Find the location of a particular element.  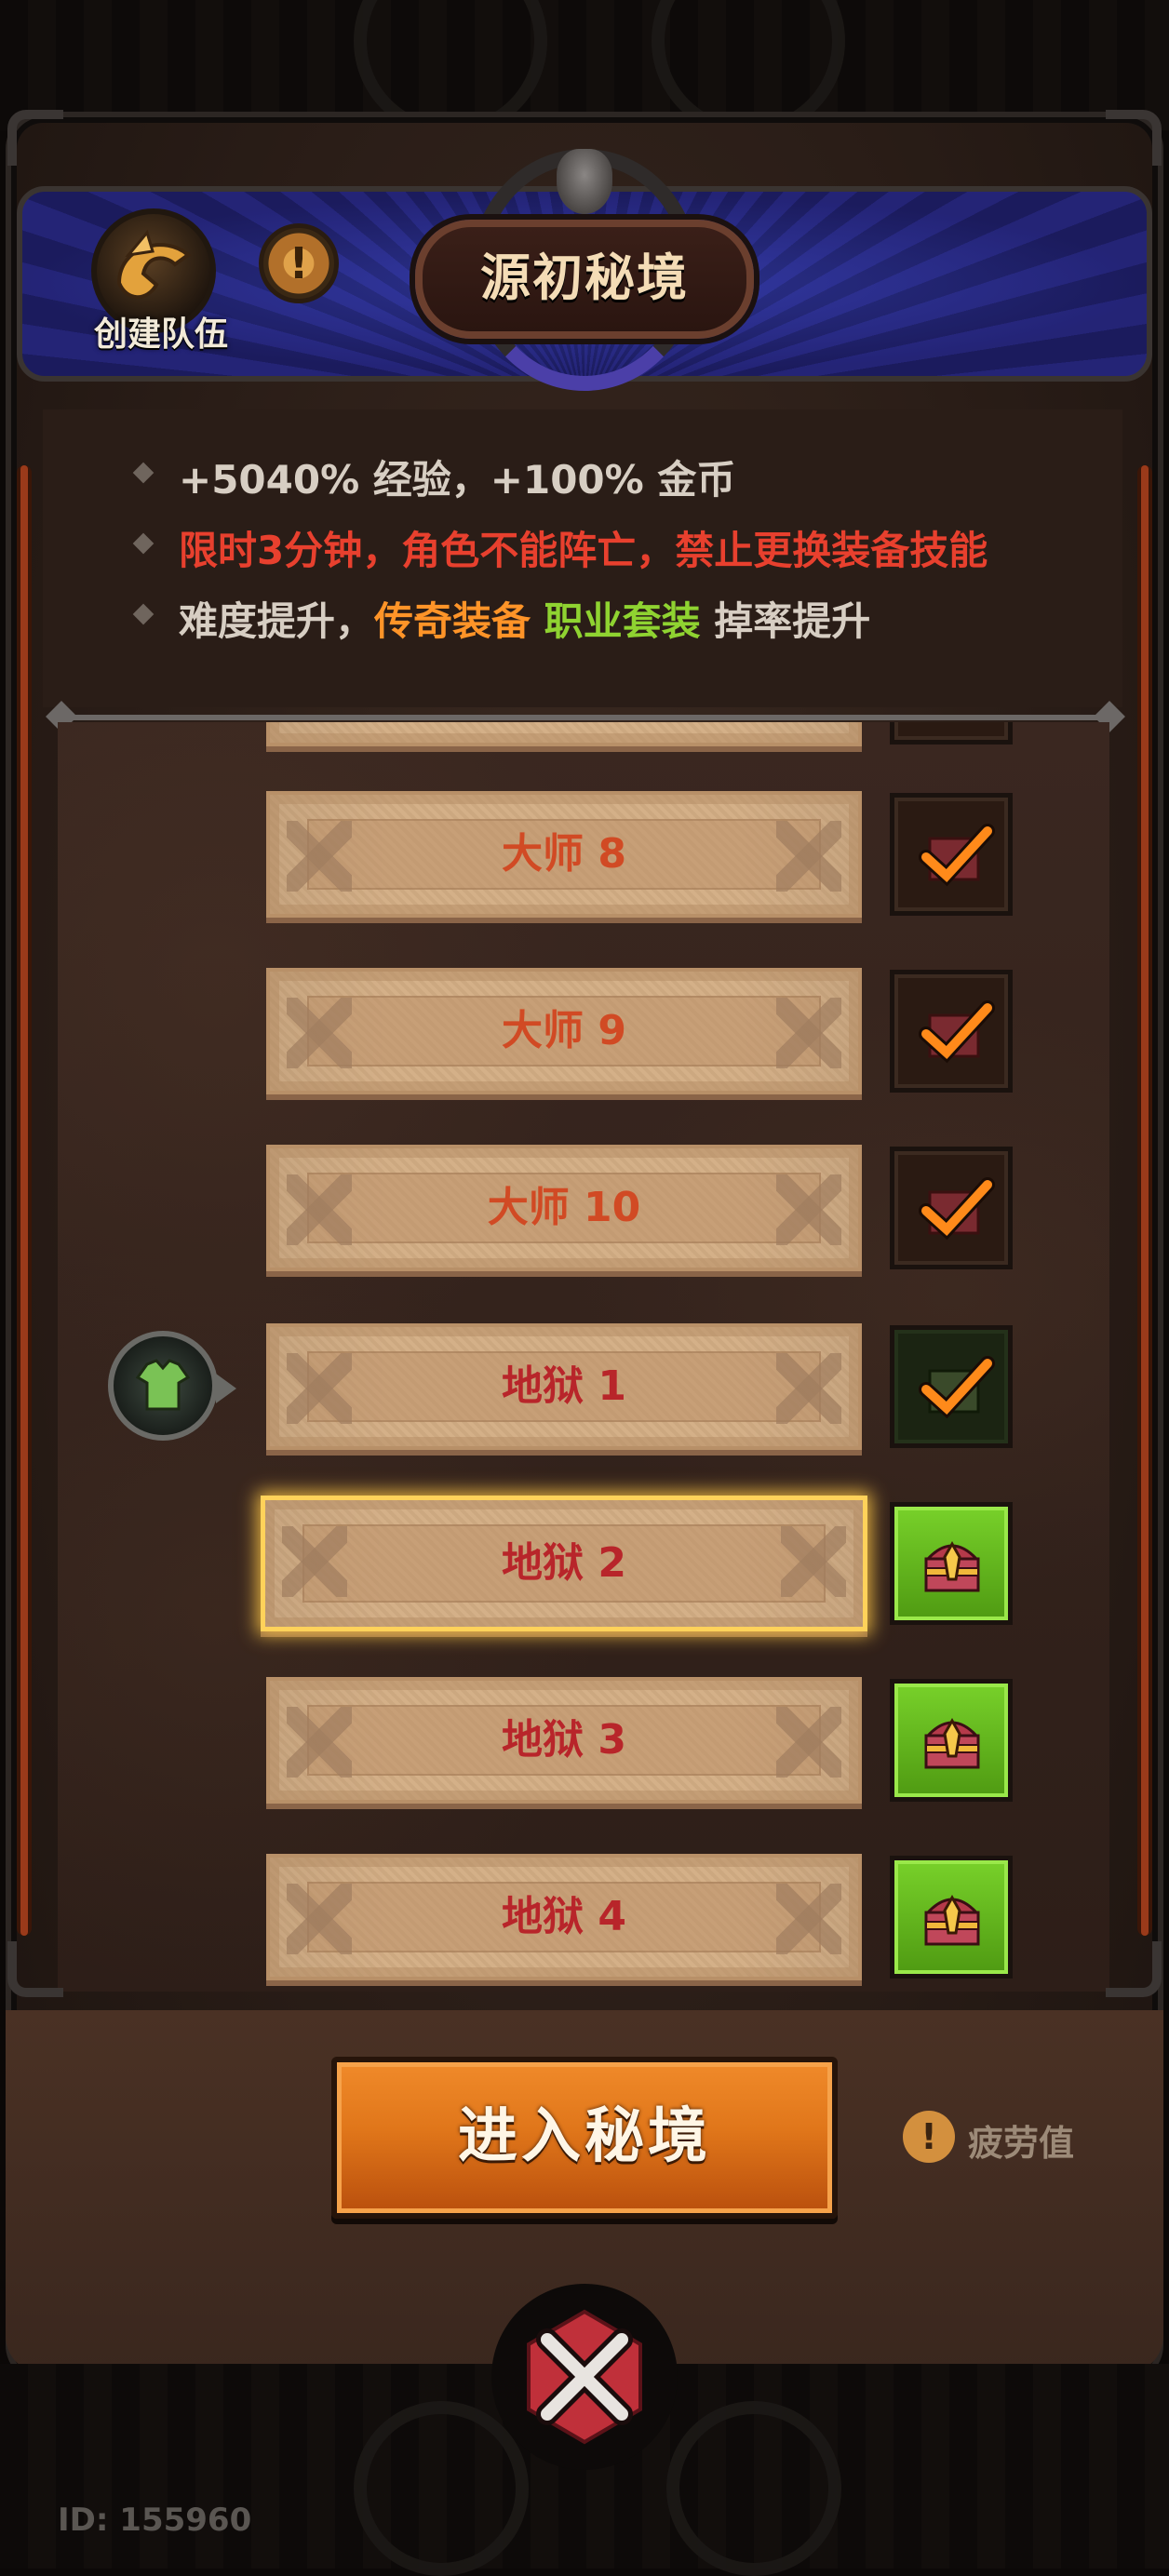

top-background is located at coordinates (584, 65).